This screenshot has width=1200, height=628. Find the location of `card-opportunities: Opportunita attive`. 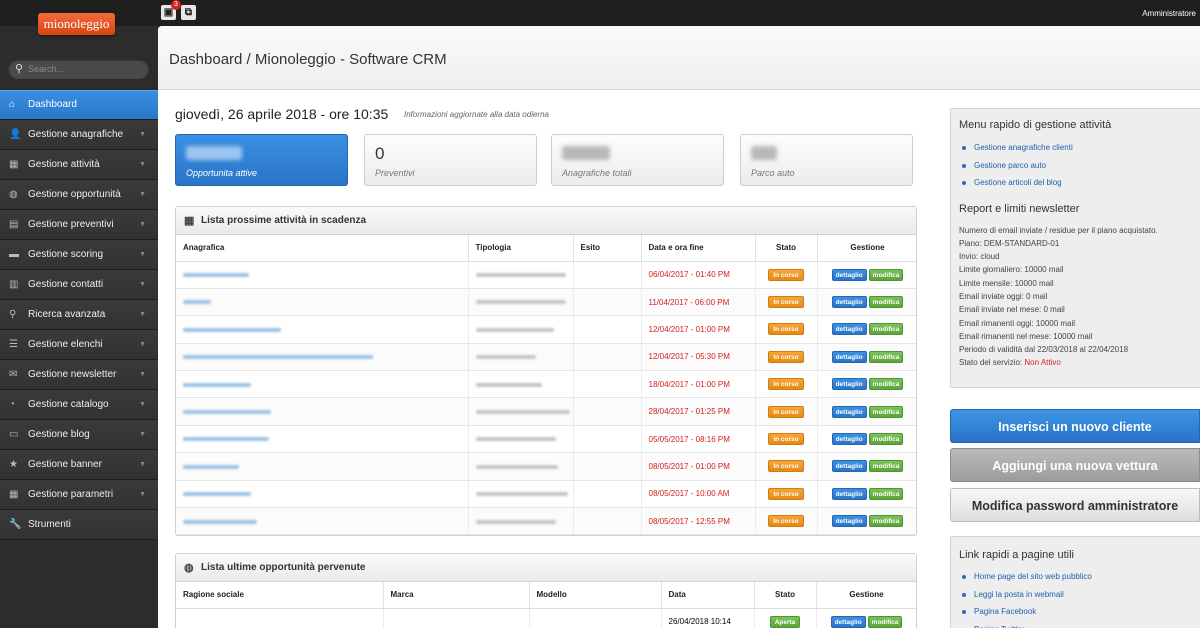

card-opportunities: Opportunita attive is located at coordinates (261, 160).